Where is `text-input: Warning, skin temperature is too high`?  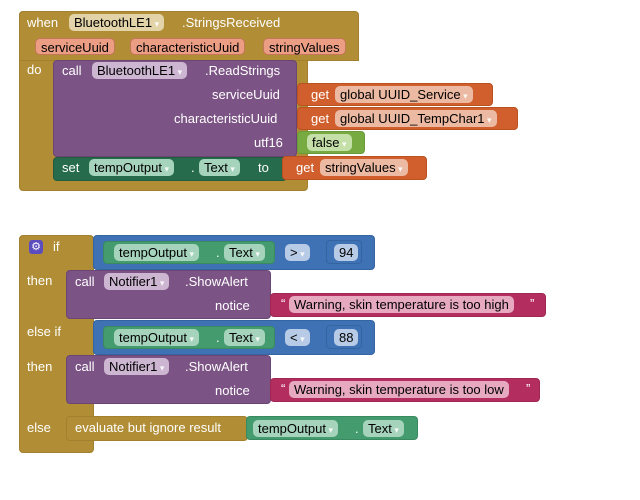 text-input: Warning, skin temperature is too high is located at coordinates (401, 304).